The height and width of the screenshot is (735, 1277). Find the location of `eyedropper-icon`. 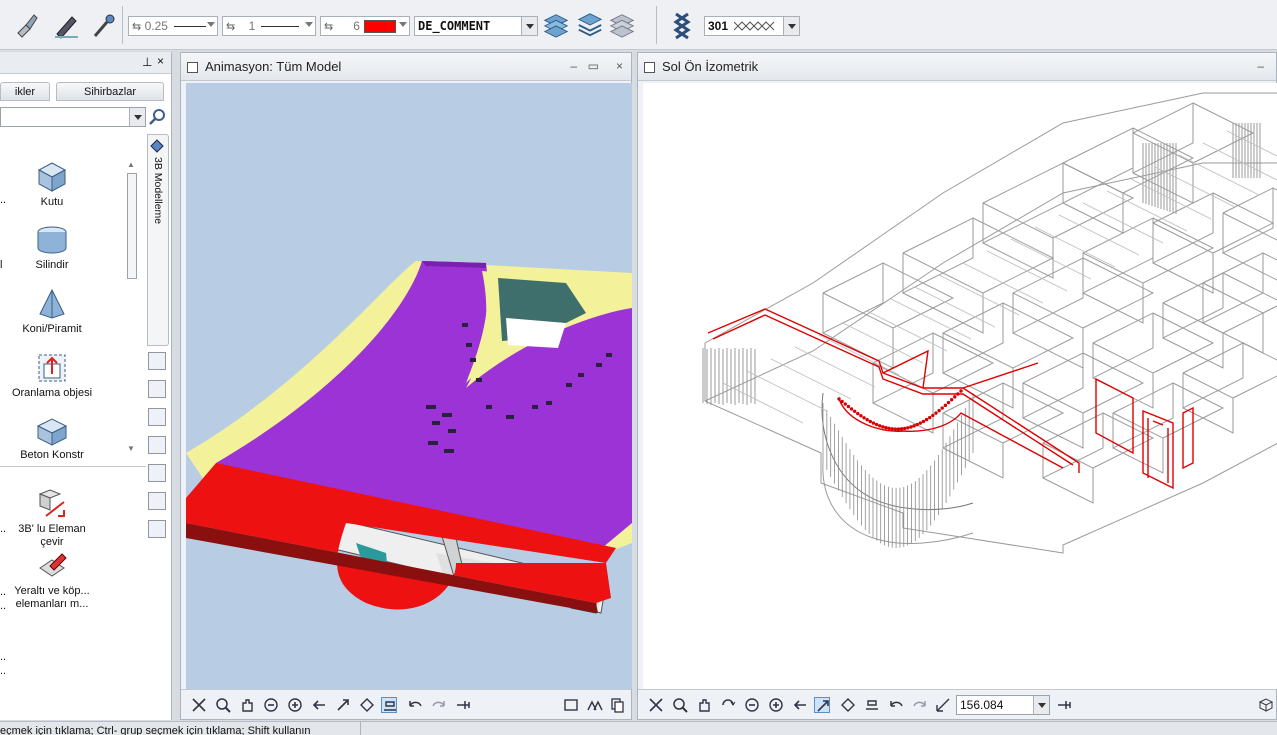

eyedropper-icon is located at coordinates (104, 25).